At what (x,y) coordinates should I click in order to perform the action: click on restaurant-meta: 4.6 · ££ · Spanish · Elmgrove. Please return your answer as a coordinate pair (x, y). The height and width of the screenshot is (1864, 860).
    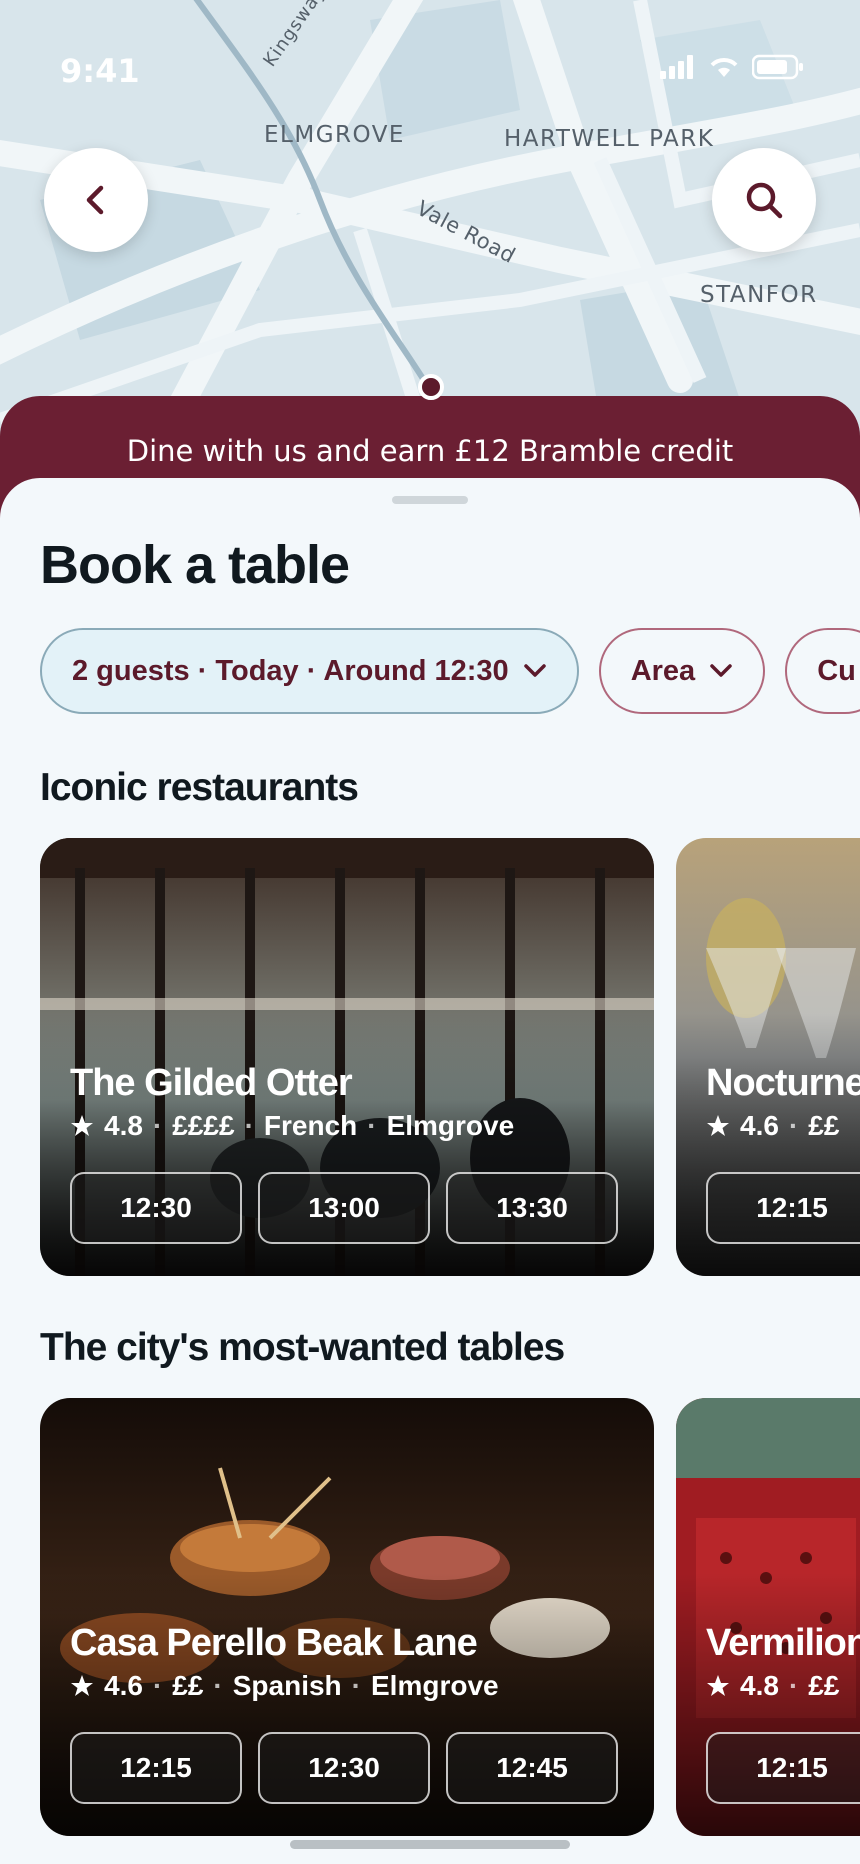
    Looking at the image, I should click on (284, 1686).